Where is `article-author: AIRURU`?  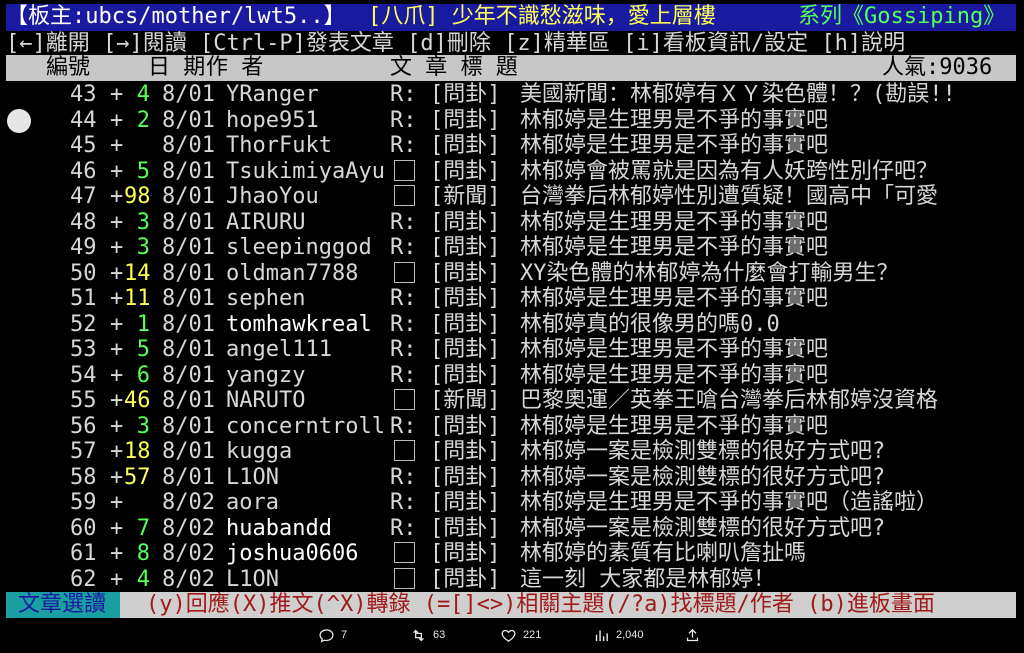
article-author: AIRURU is located at coordinates (266, 222).